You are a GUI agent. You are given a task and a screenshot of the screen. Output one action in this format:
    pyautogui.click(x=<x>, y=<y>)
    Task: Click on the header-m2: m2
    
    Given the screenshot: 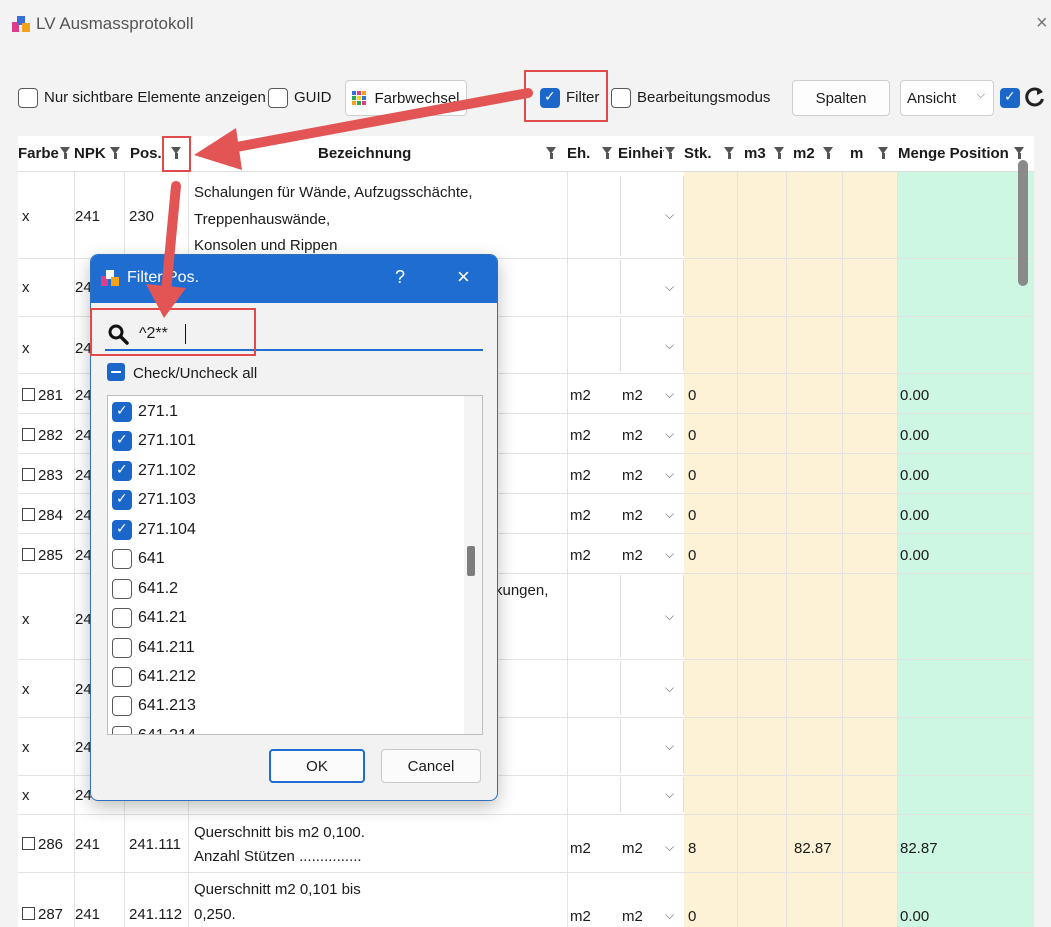 What is the action you would take?
    pyautogui.click(x=808, y=154)
    